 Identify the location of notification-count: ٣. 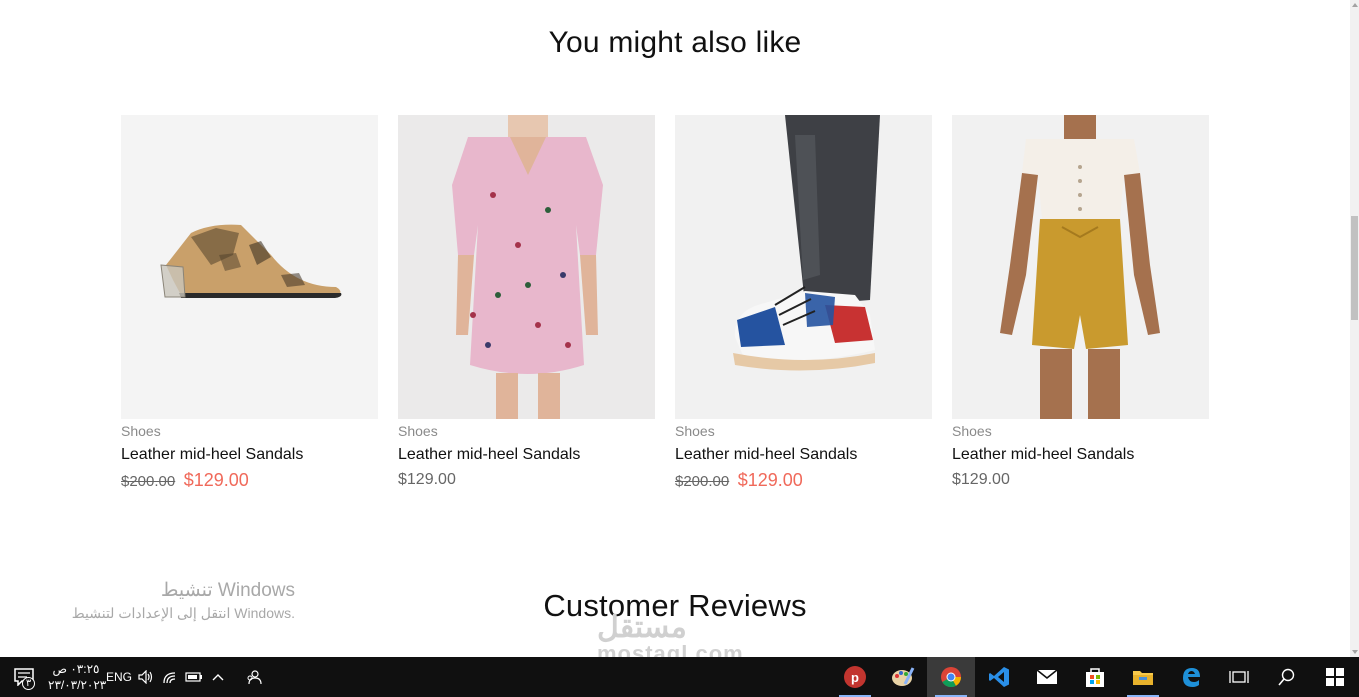
(28, 683).